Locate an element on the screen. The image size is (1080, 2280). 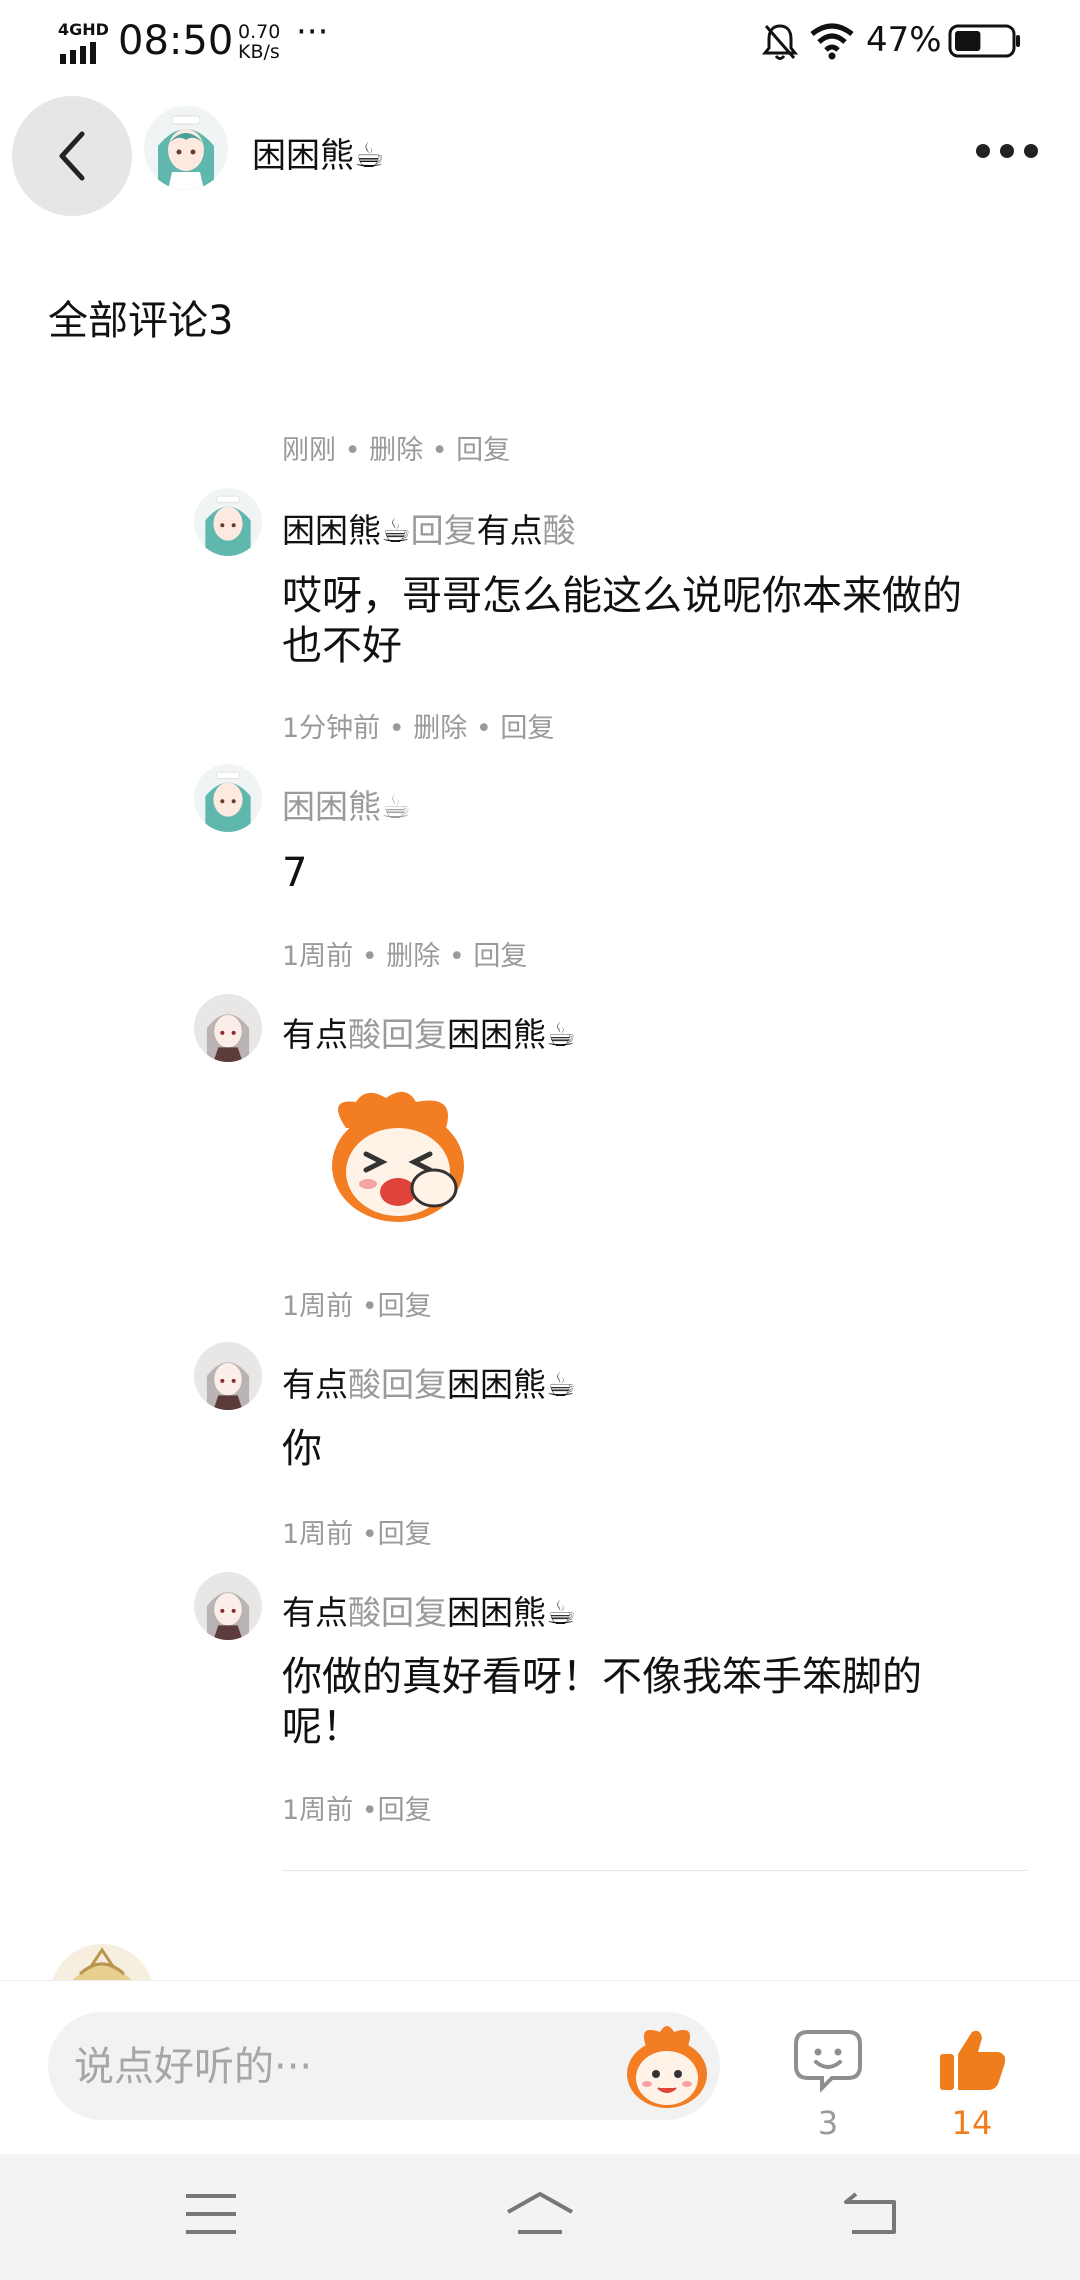
comment-meta: 1分钟前 • 删除 • 回复 is located at coordinates (418, 725).